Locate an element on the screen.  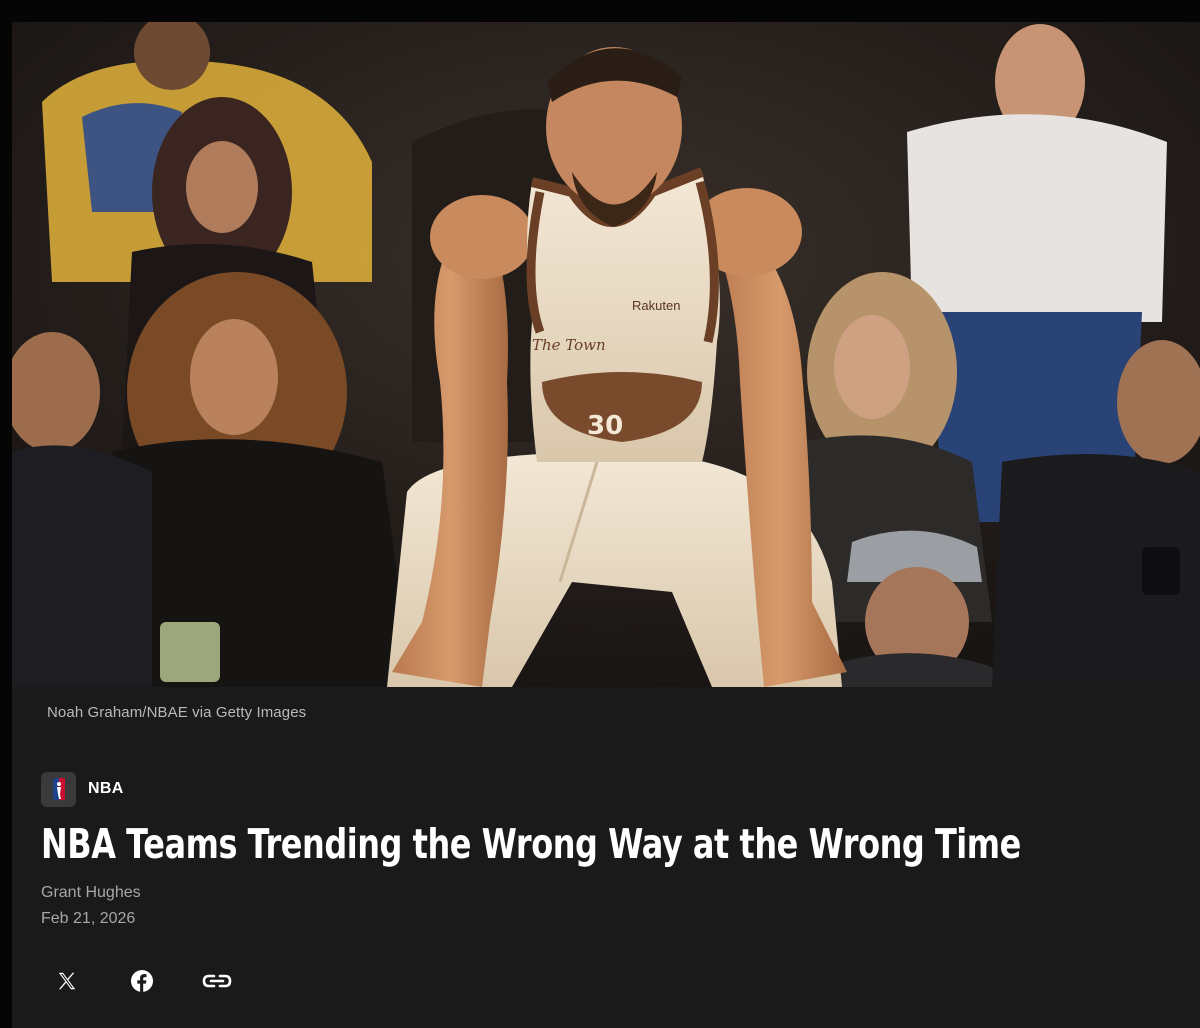
copy-link-button is located at coordinates (217, 981).